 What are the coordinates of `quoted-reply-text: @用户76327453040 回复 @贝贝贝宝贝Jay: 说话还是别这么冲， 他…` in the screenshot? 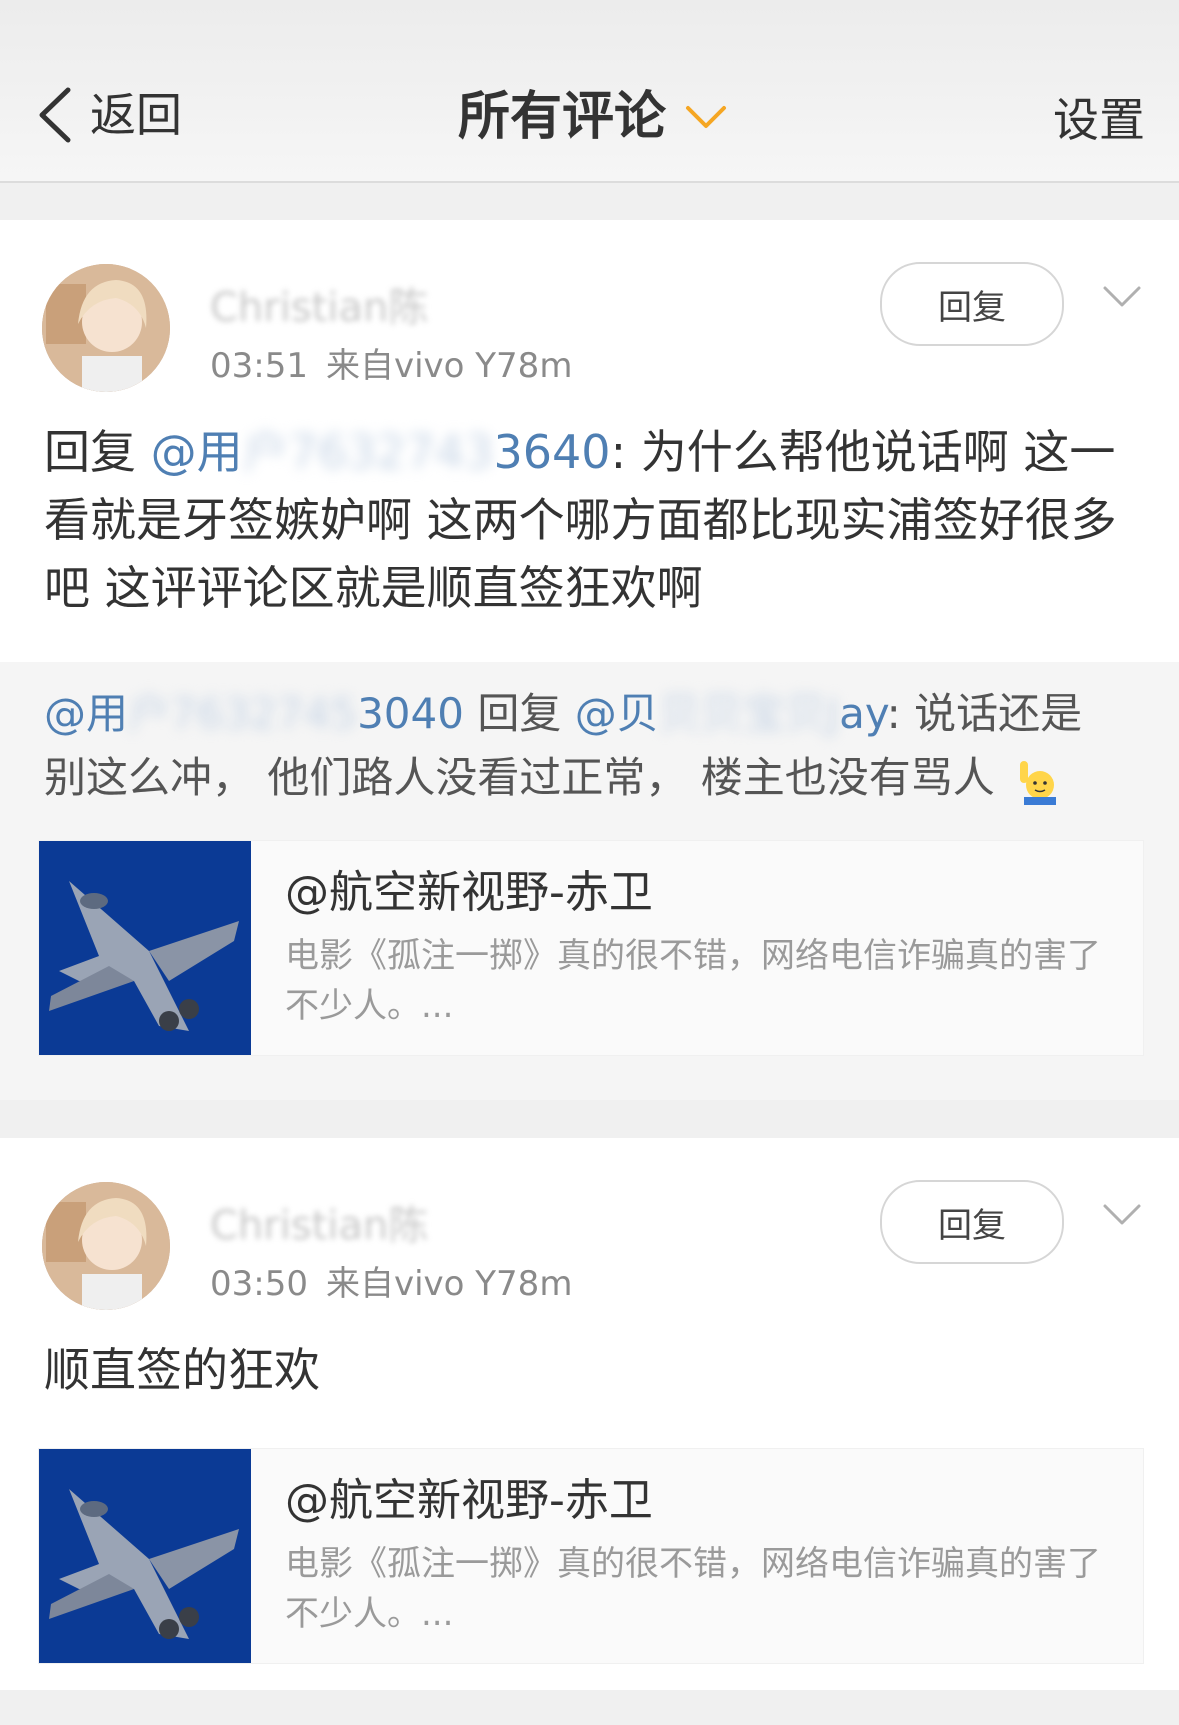 It's located at (584, 746).